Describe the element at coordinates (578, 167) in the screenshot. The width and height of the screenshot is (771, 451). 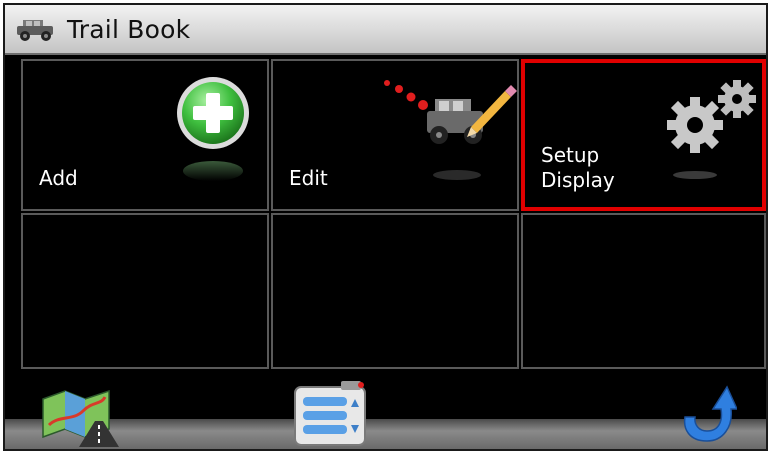
I see `tile-setup-display-label: Setup Display` at that location.